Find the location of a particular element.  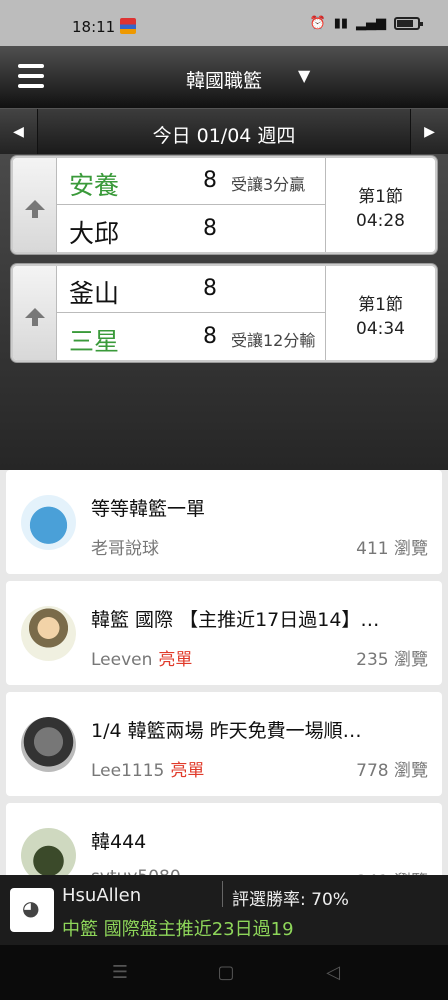

post-card: 等等韓籃一單 老哥說球 411 瀏覽 is located at coordinates (224, 522).